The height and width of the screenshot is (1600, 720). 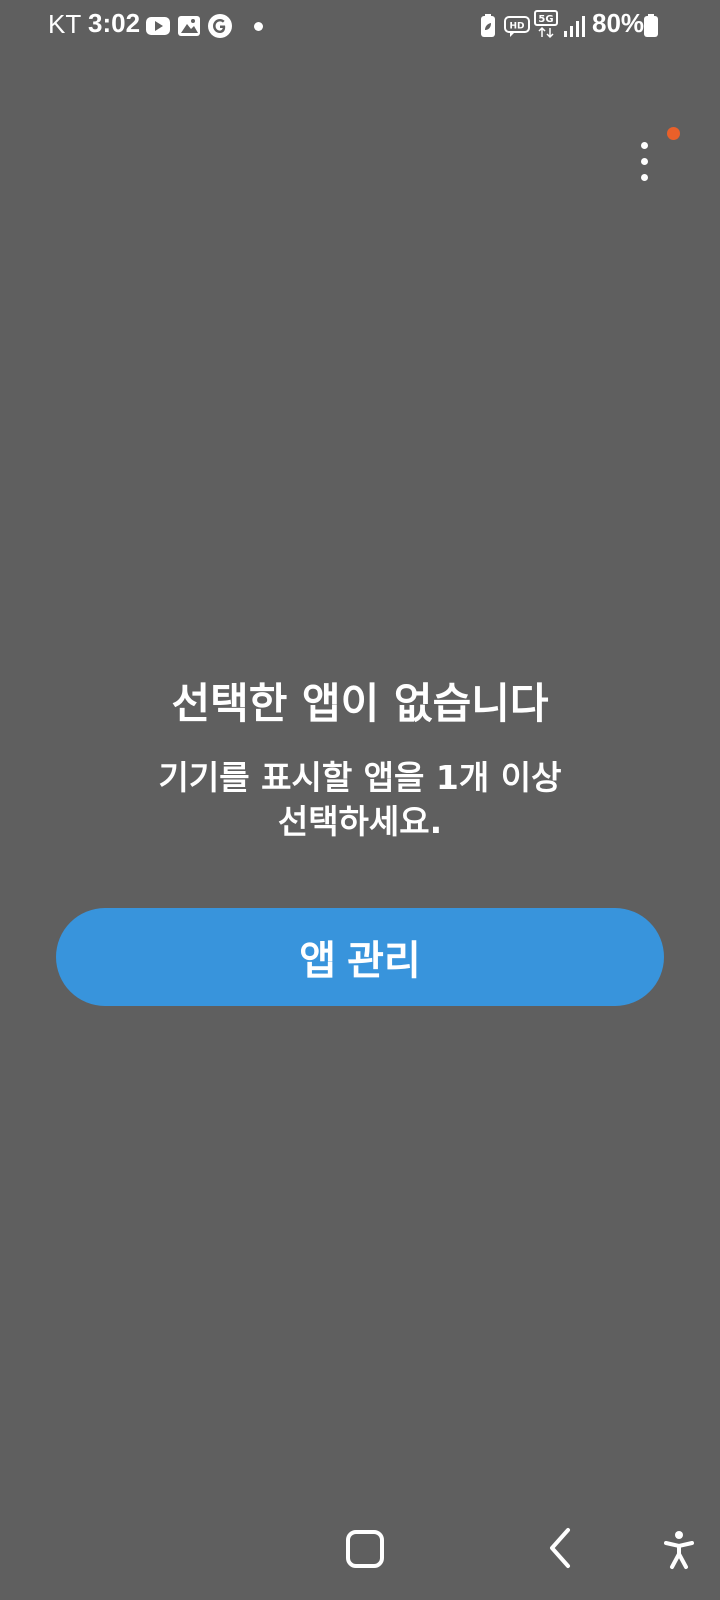 What do you see at coordinates (488, 28) in the screenshot?
I see `battery-saver-icon` at bounding box center [488, 28].